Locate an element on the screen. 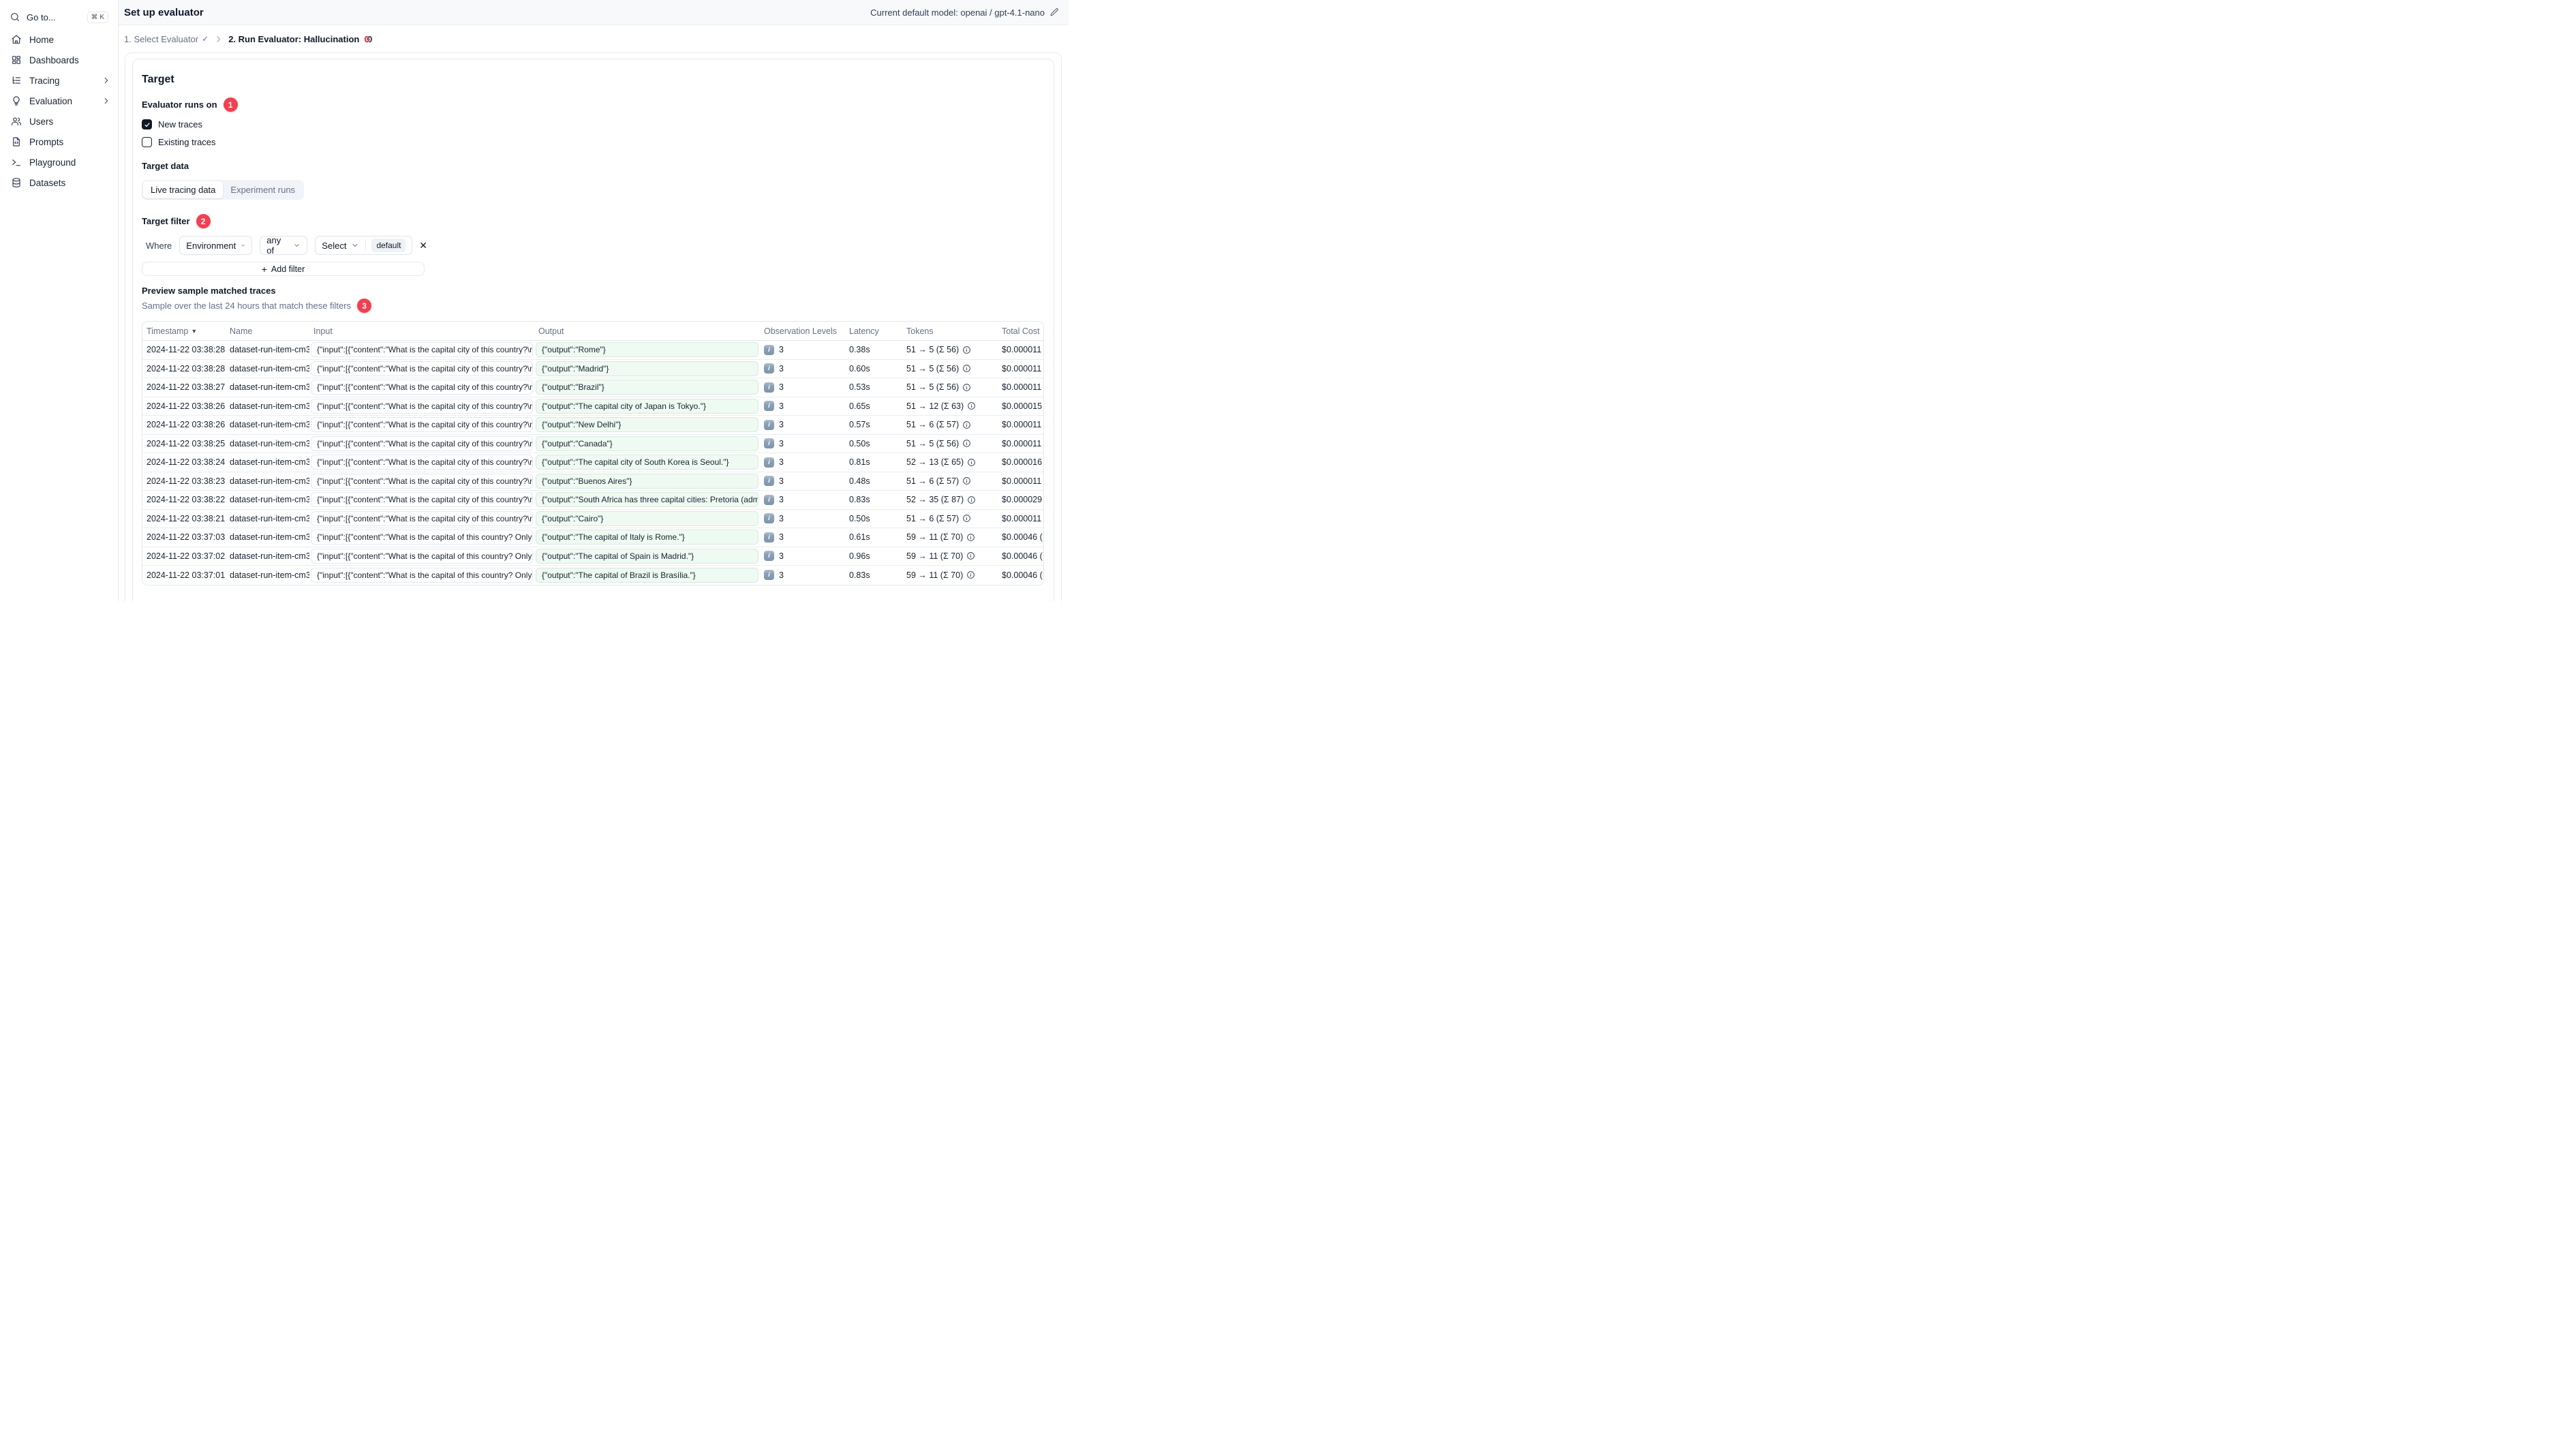 The height and width of the screenshot is (1449, 2576). goto-search: Go to... ⌘ K is located at coordinates (58, 17).